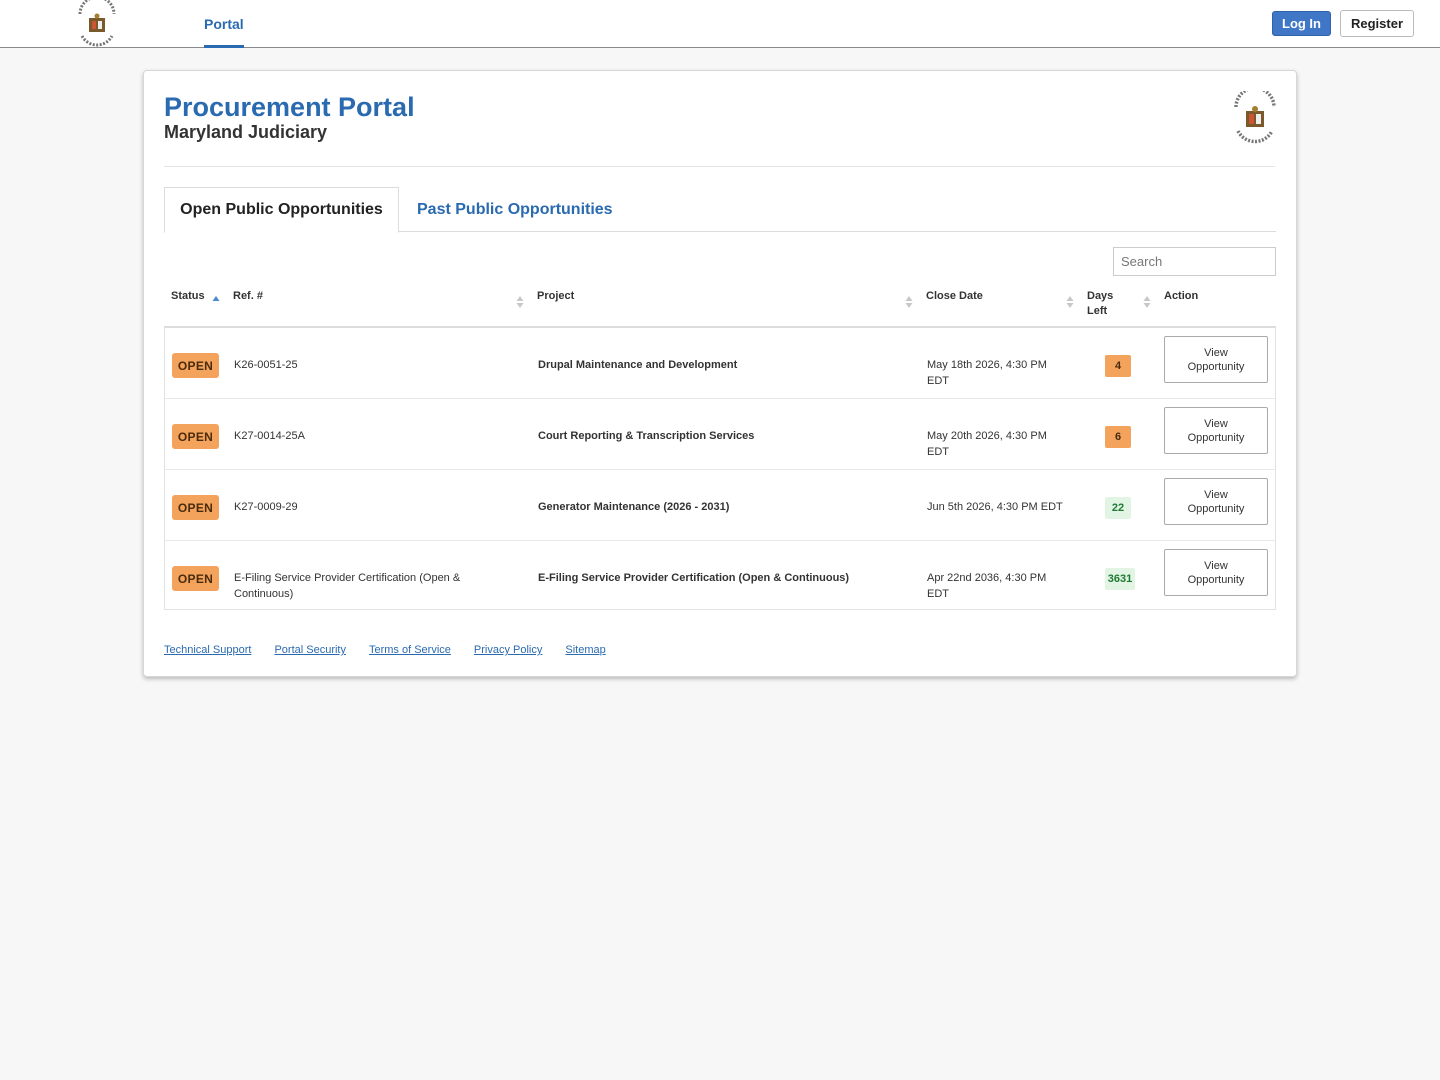  I want to click on column-header-days-left: Days Left, so click(1105, 304).